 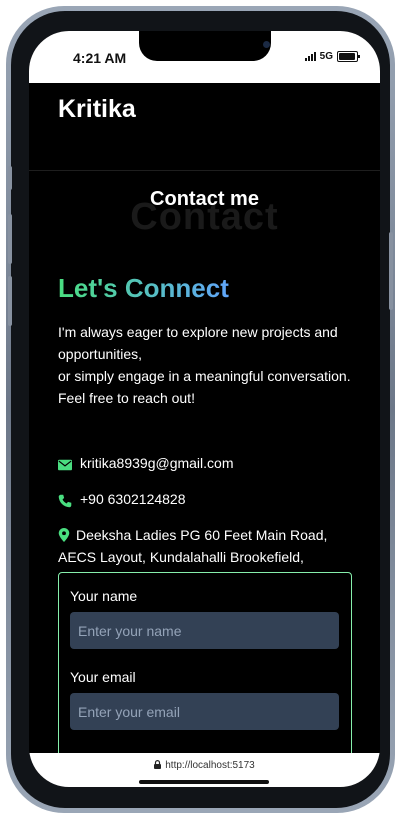 What do you see at coordinates (65, 501) in the screenshot?
I see `phone-icon` at bounding box center [65, 501].